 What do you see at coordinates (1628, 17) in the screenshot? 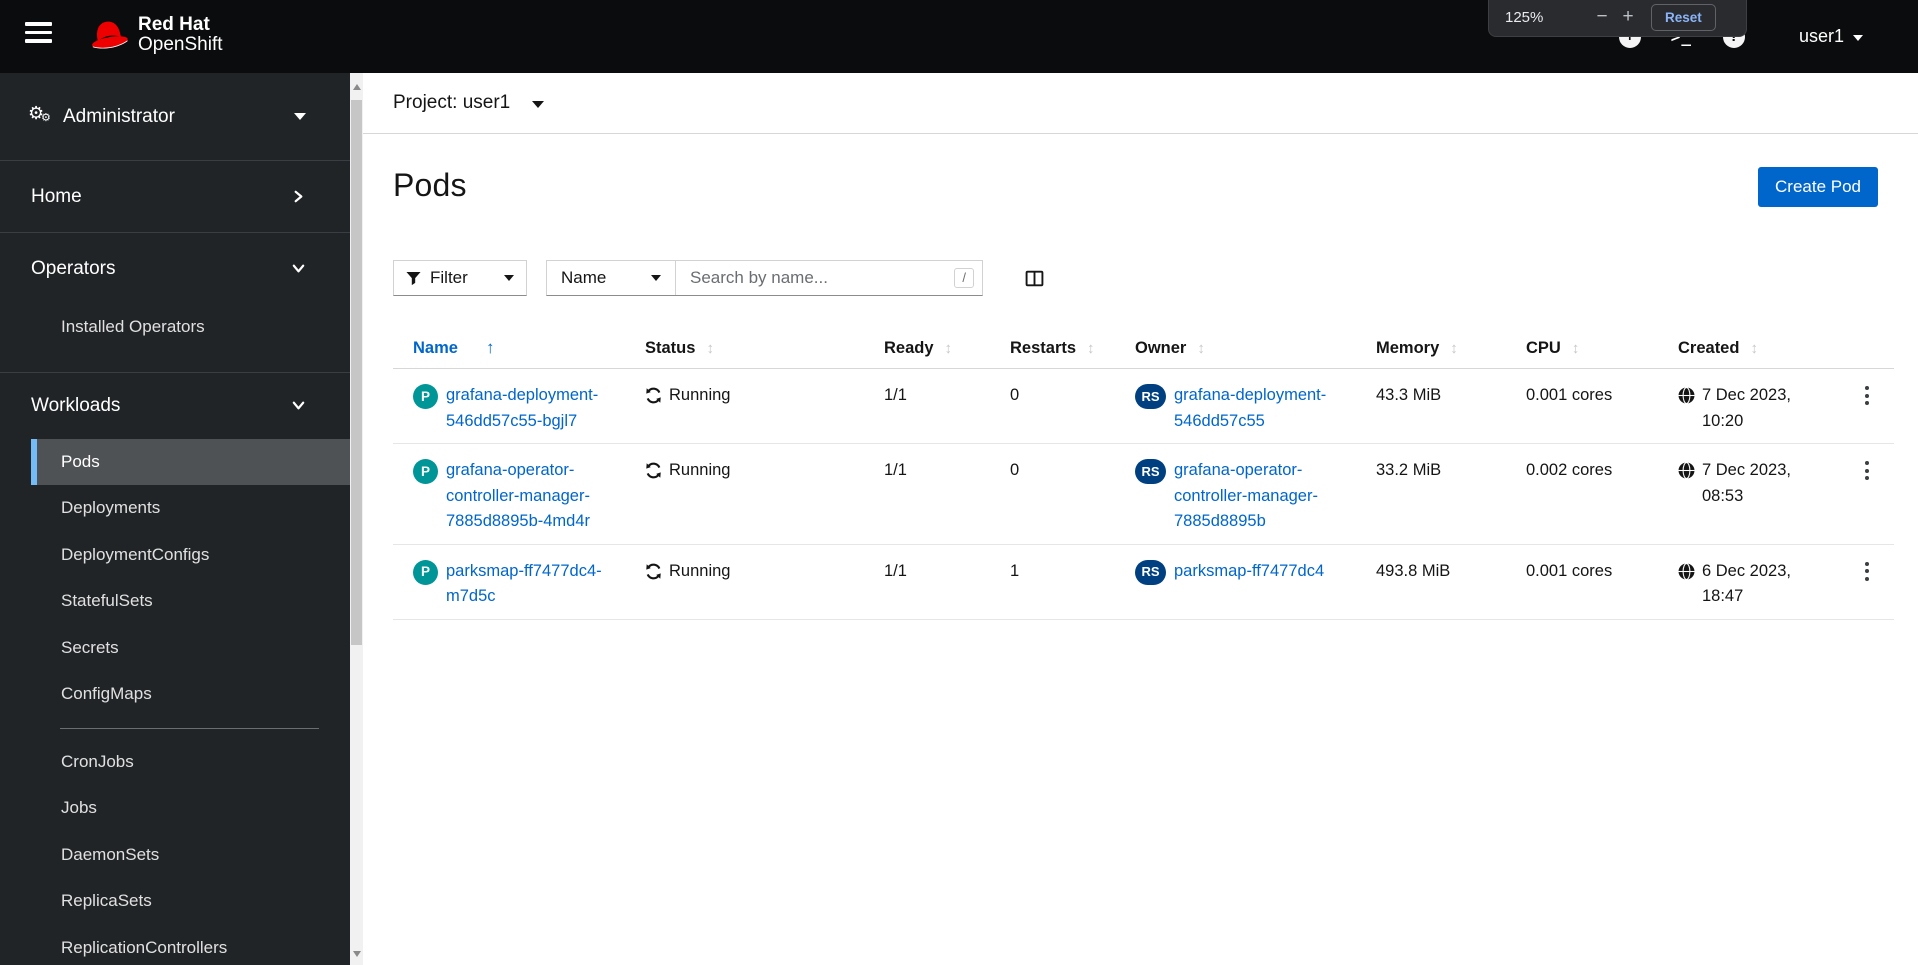
I see `zoom-in-button: +` at bounding box center [1628, 17].